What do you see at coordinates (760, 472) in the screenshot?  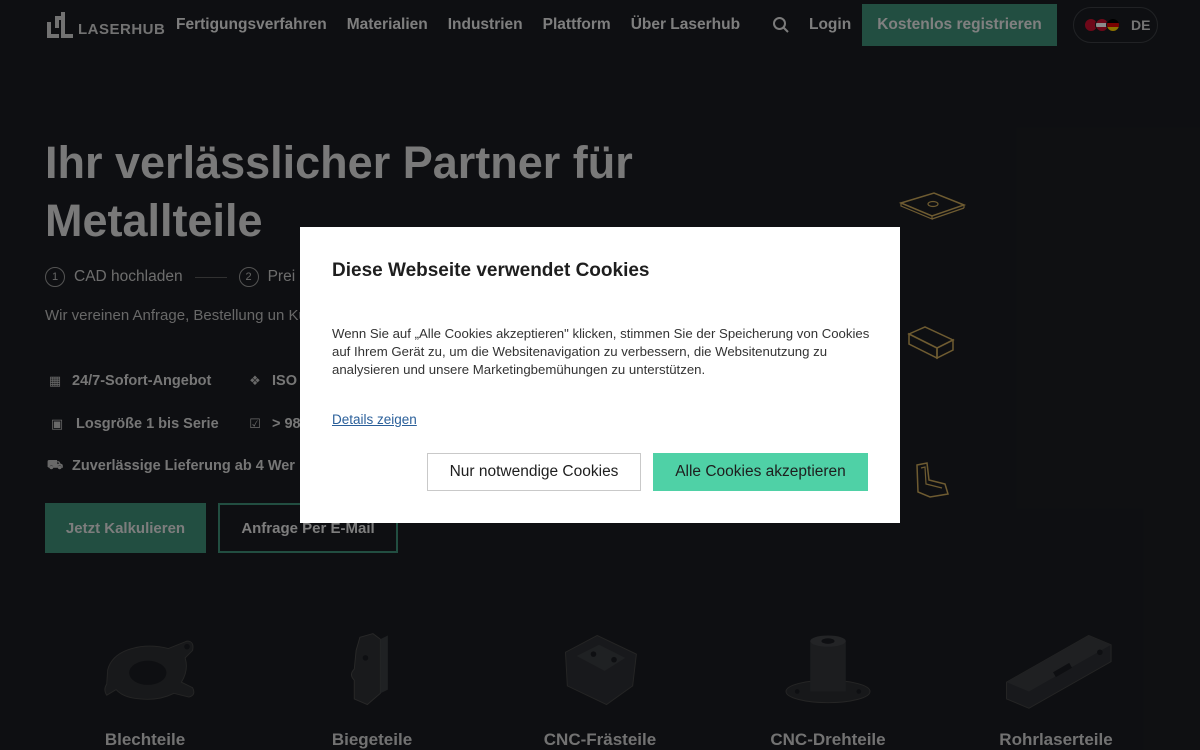 I see `accept-all-cookies-button: Alle Cookies akzeptieren` at bounding box center [760, 472].